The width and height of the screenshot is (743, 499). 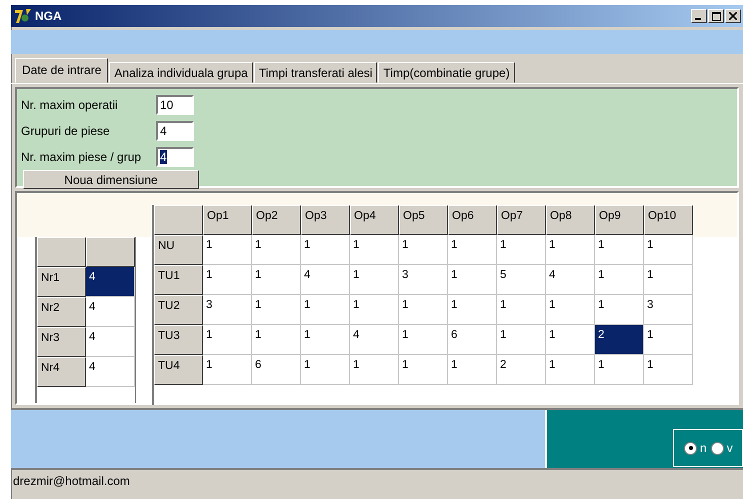 What do you see at coordinates (316, 72) in the screenshot?
I see `tab: Timpi transferati alesi` at bounding box center [316, 72].